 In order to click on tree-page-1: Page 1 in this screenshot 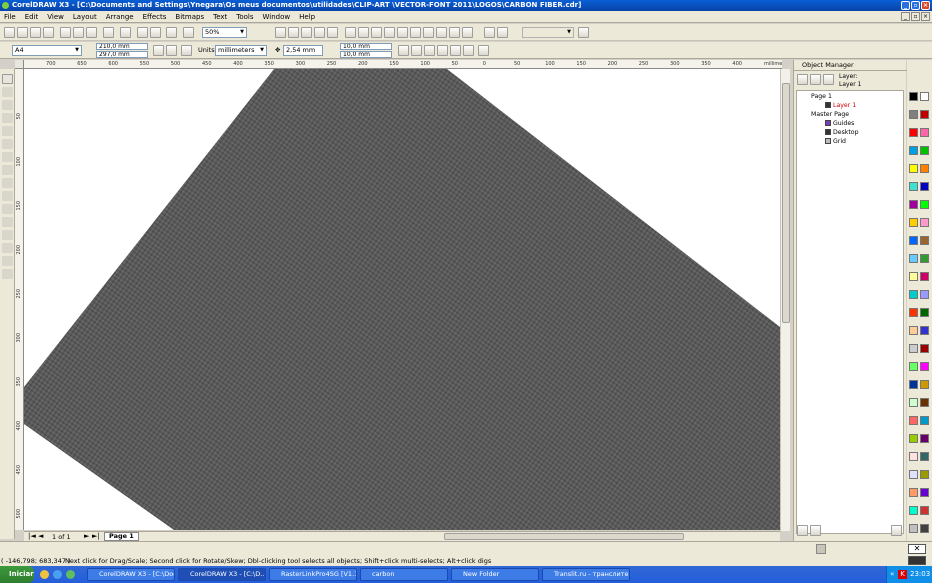, I will do `click(821, 97)`.